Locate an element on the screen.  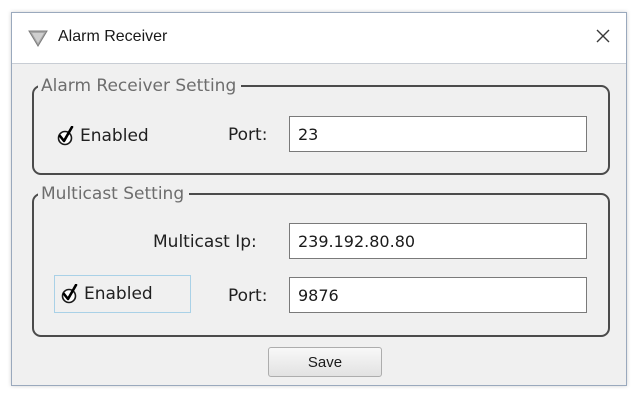
alarm-port-input is located at coordinates (438, 134).